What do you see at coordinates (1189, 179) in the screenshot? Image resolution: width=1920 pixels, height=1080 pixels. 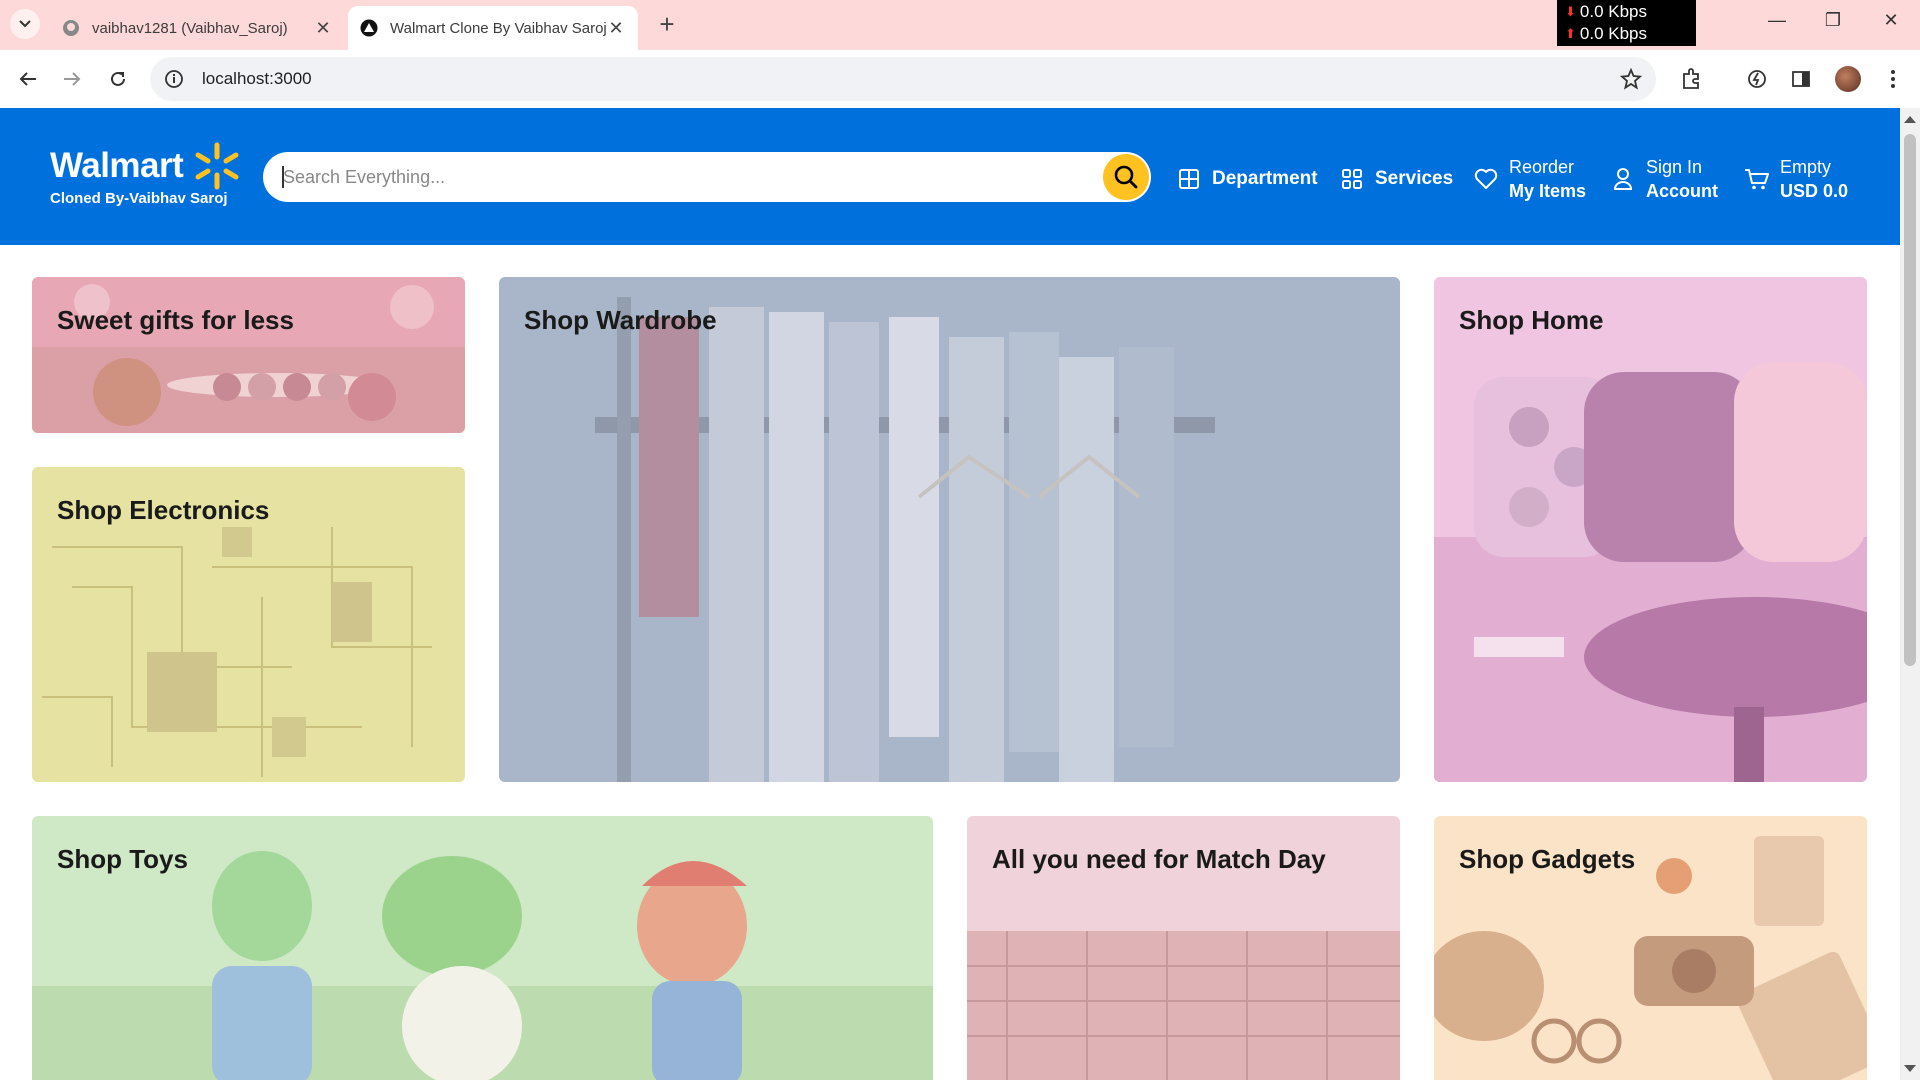 I see `department-grid-icon` at bounding box center [1189, 179].